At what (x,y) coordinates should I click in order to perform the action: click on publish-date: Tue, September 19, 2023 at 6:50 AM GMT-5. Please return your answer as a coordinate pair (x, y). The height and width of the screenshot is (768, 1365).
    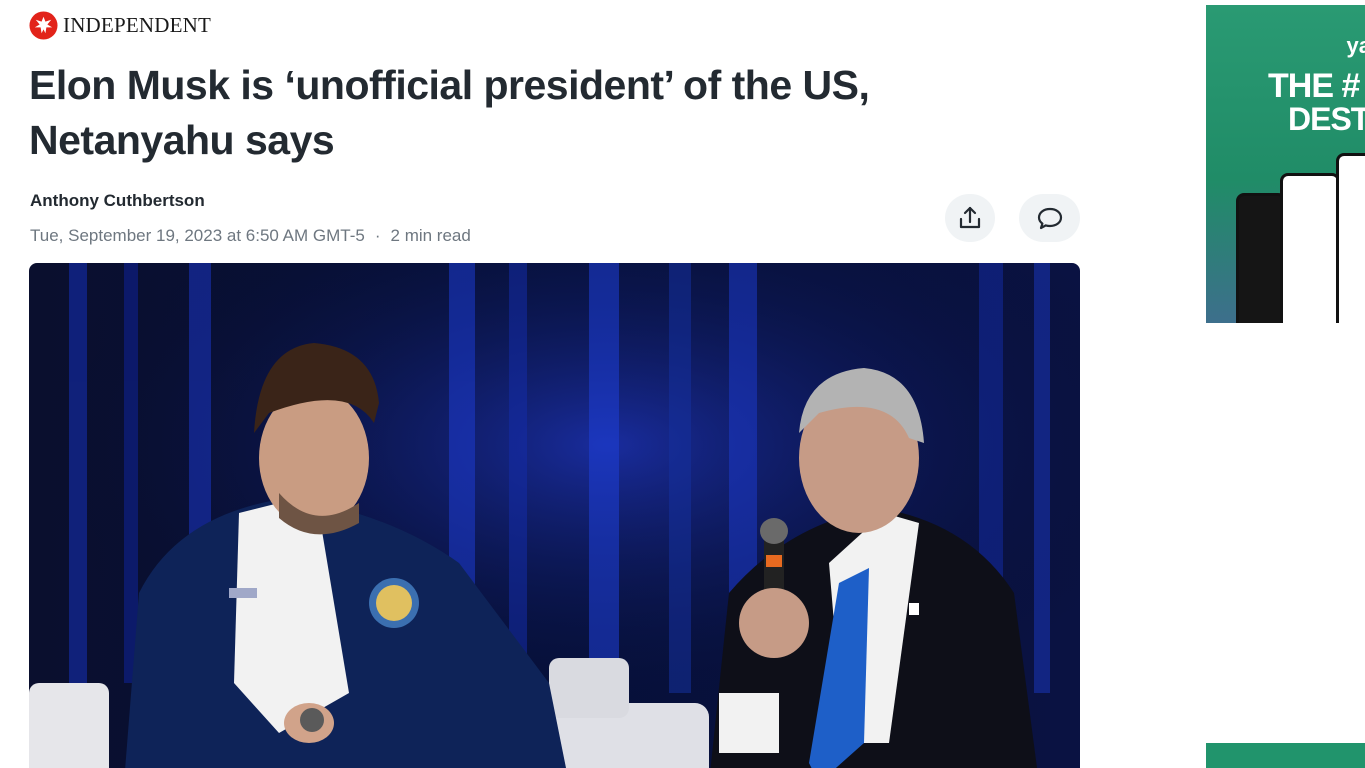
    Looking at the image, I should click on (197, 235).